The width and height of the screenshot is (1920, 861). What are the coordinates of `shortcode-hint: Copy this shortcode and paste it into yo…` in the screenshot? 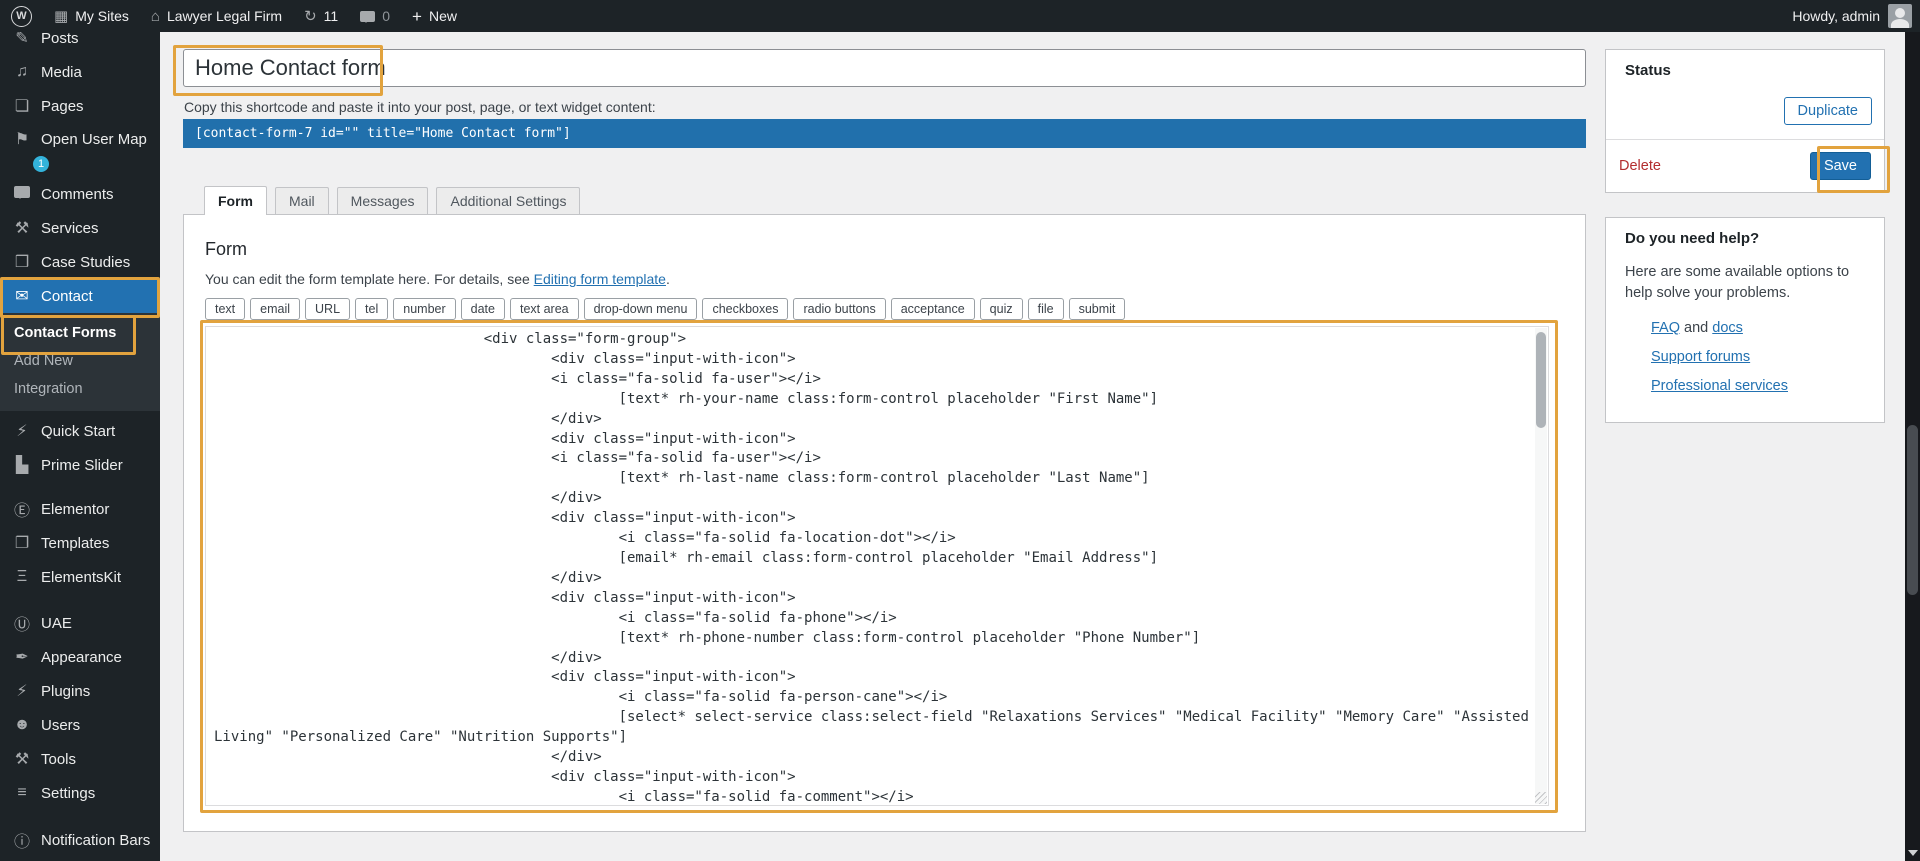 It's located at (420, 107).